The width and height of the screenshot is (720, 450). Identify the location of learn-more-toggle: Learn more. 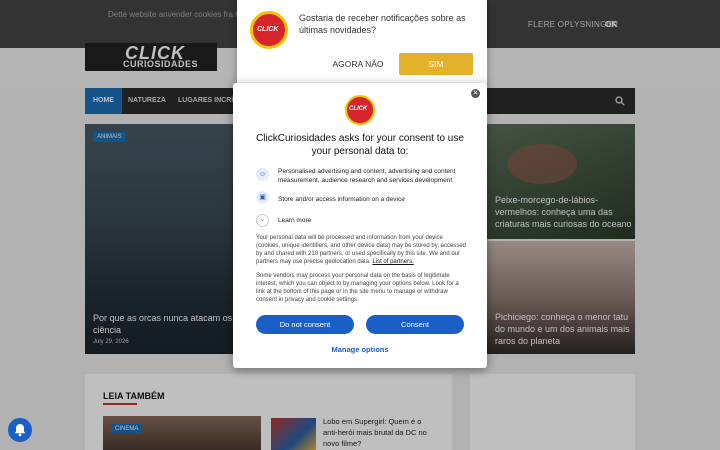
(294, 220).